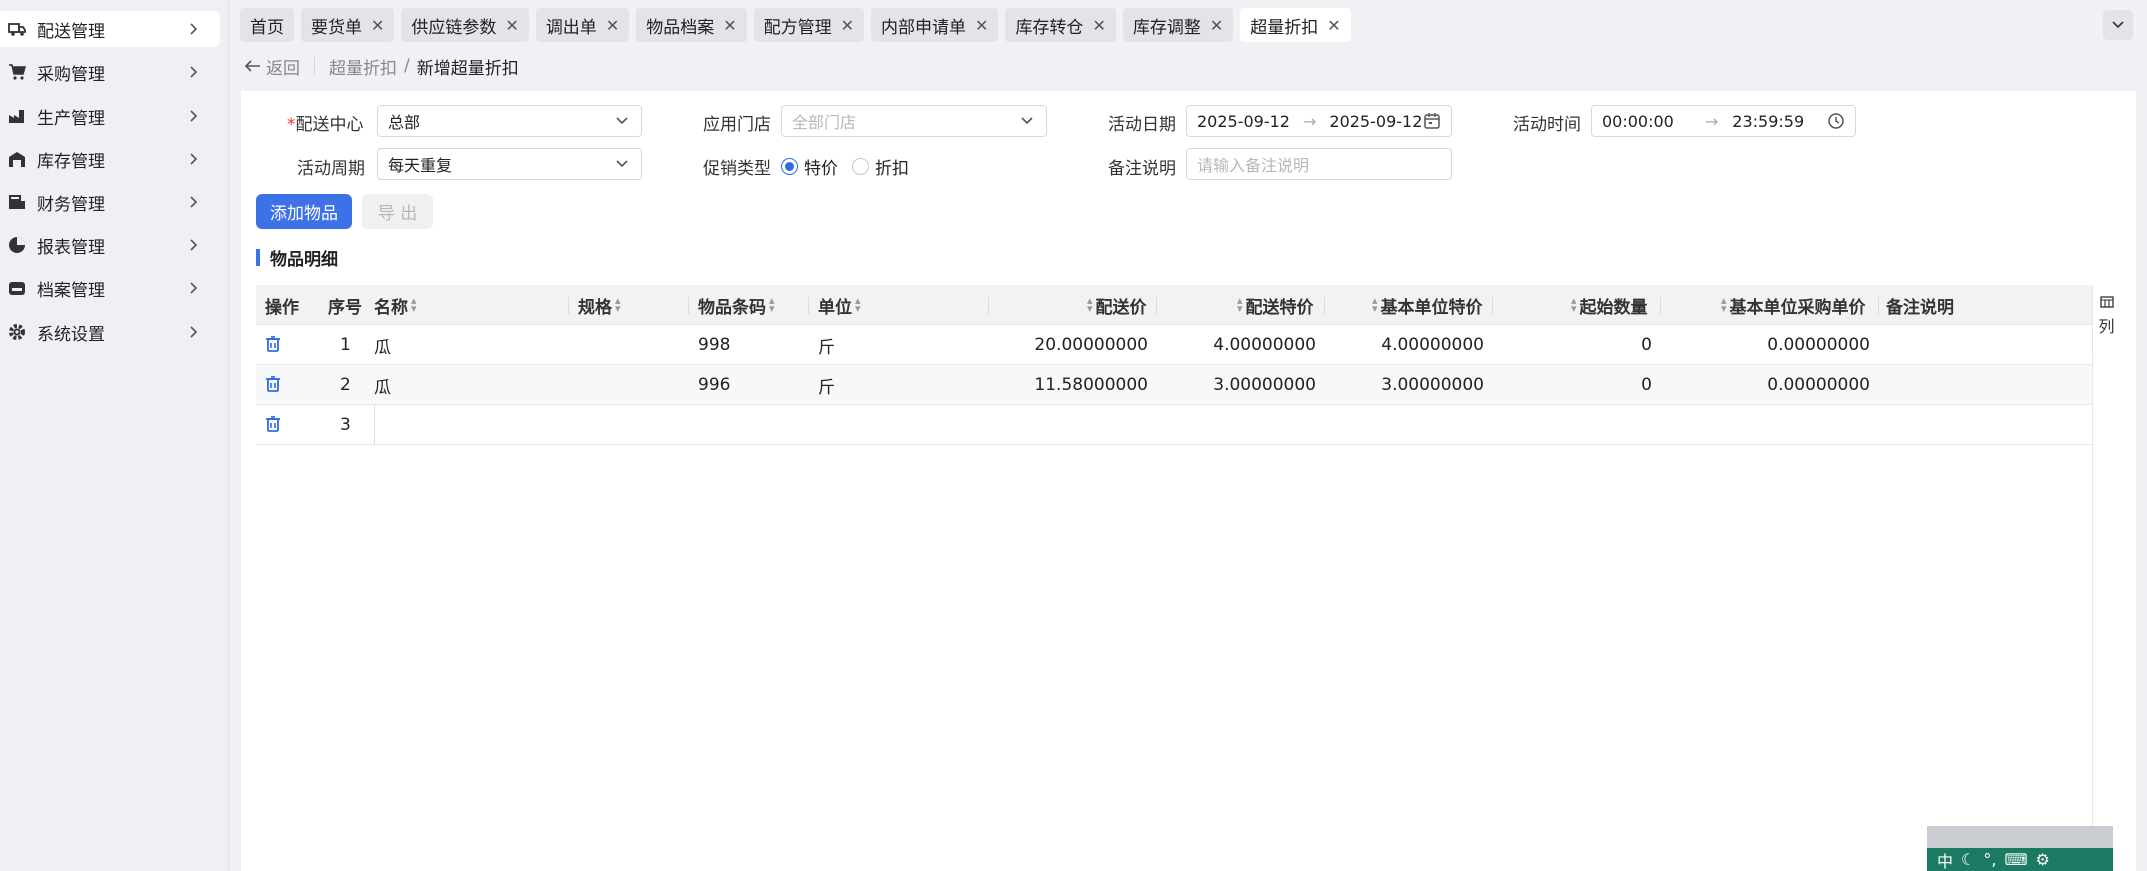  What do you see at coordinates (272, 66) in the screenshot?
I see `back-button: 返回` at bounding box center [272, 66].